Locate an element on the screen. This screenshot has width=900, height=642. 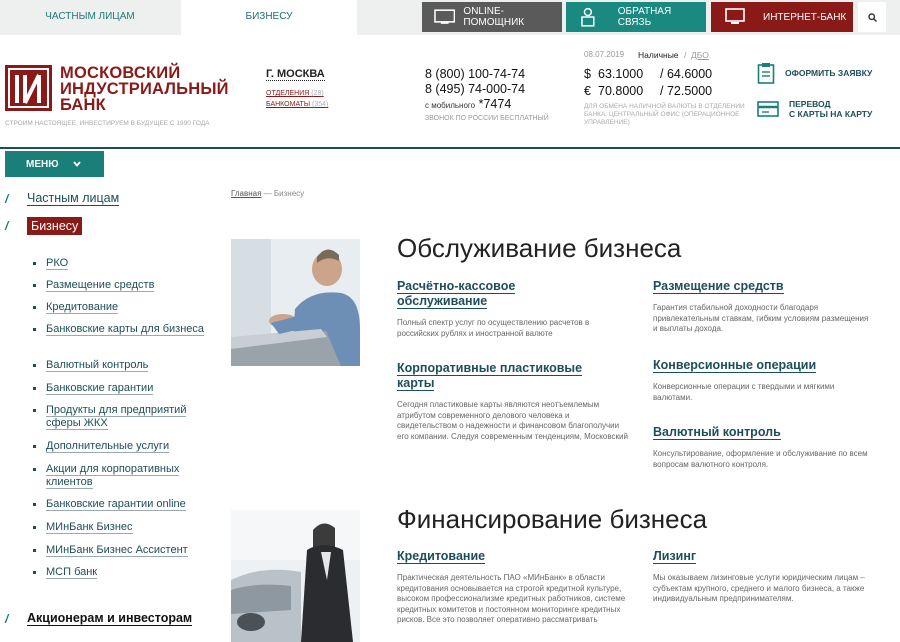
card-rko-title: Расчётно-кассовое обслуживание is located at coordinates (497, 294).